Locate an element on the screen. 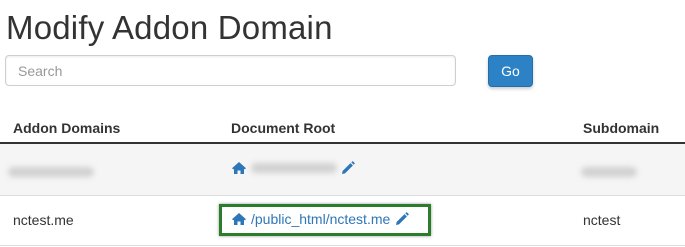 The height and width of the screenshot is (247, 685). table-header: Addon Domains Document Root Subdomain is located at coordinates (342, 128).